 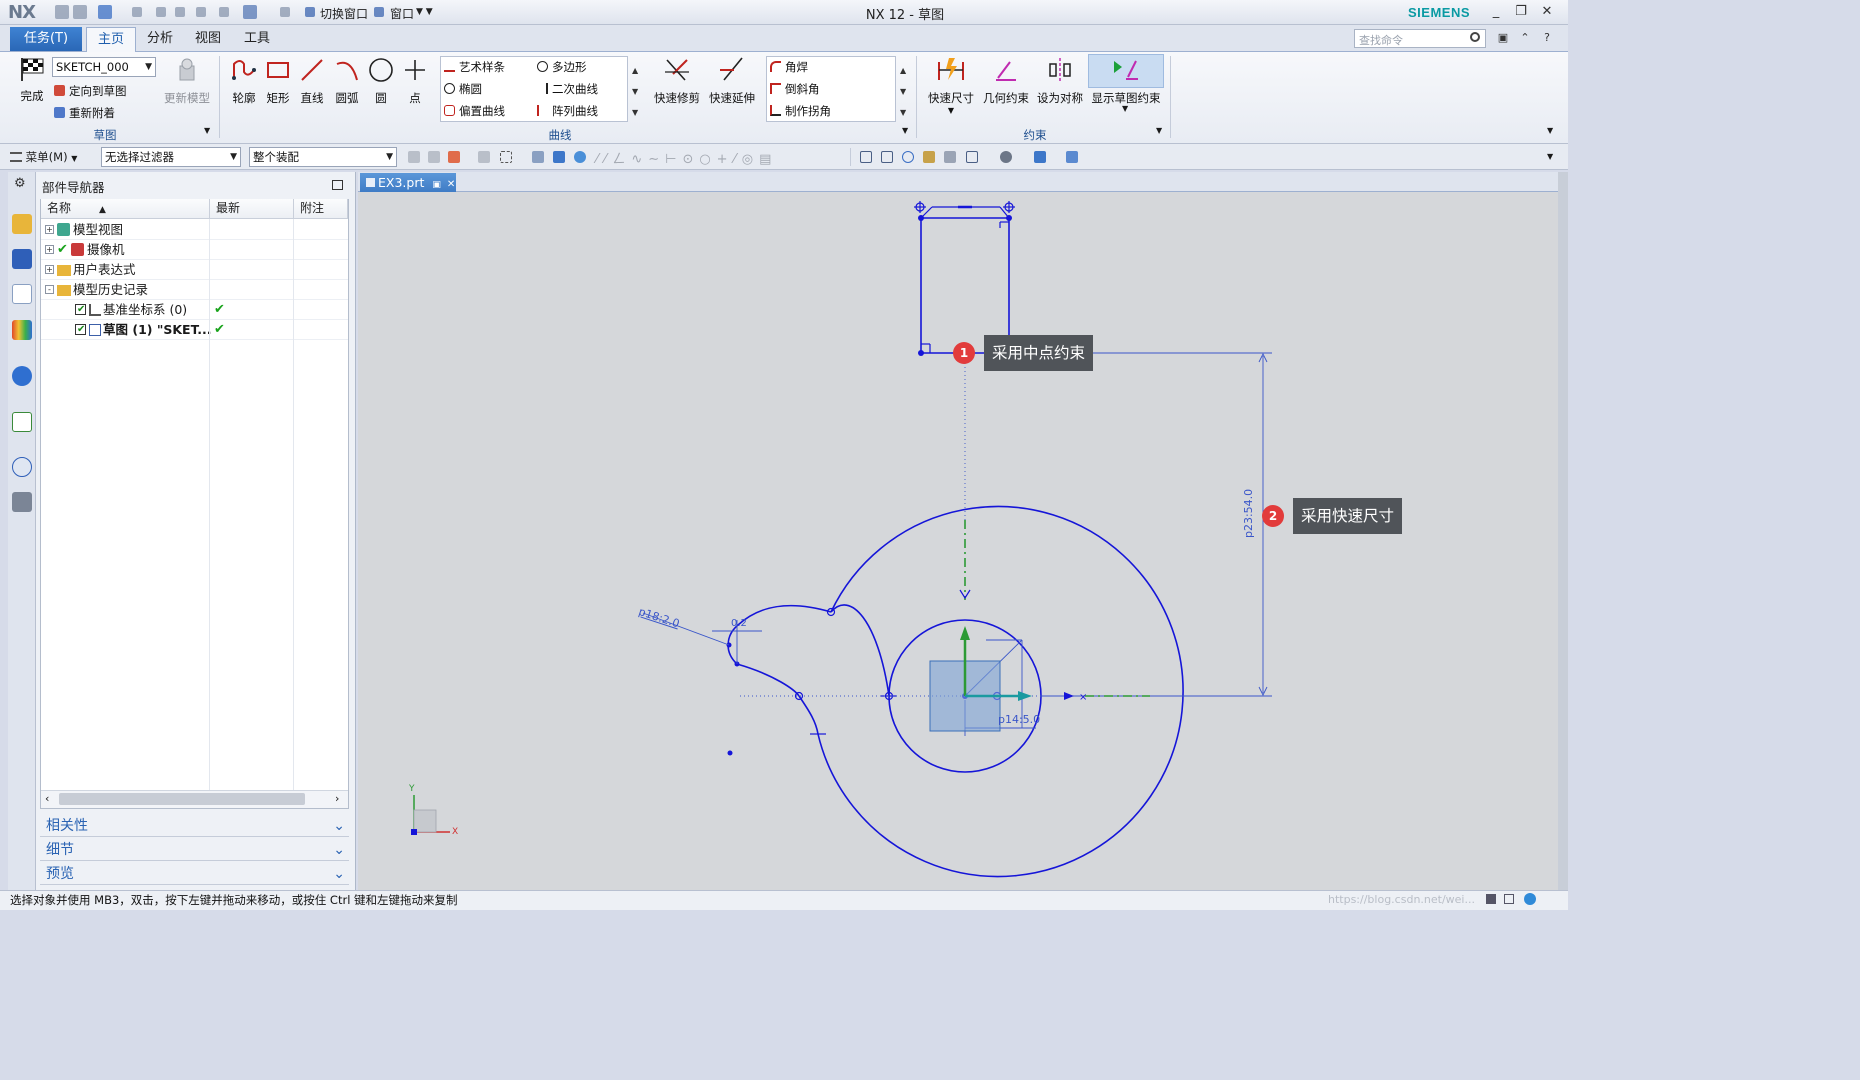 What do you see at coordinates (455, 832) in the screenshot?
I see `triad-x-label: X` at bounding box center [455, 832].